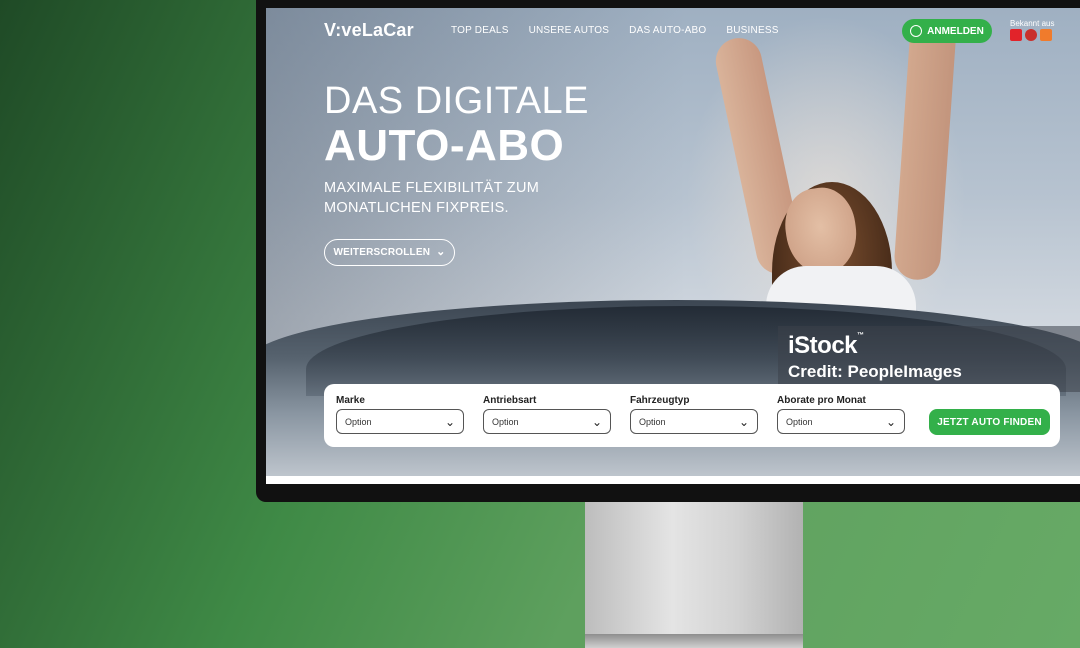 This screenshot has width=1080, height=648. What do you see at coordinates (955, 31) in the screenshot?
I see `login-button-label: ANMELDEN` at bounding box center [955, 31].